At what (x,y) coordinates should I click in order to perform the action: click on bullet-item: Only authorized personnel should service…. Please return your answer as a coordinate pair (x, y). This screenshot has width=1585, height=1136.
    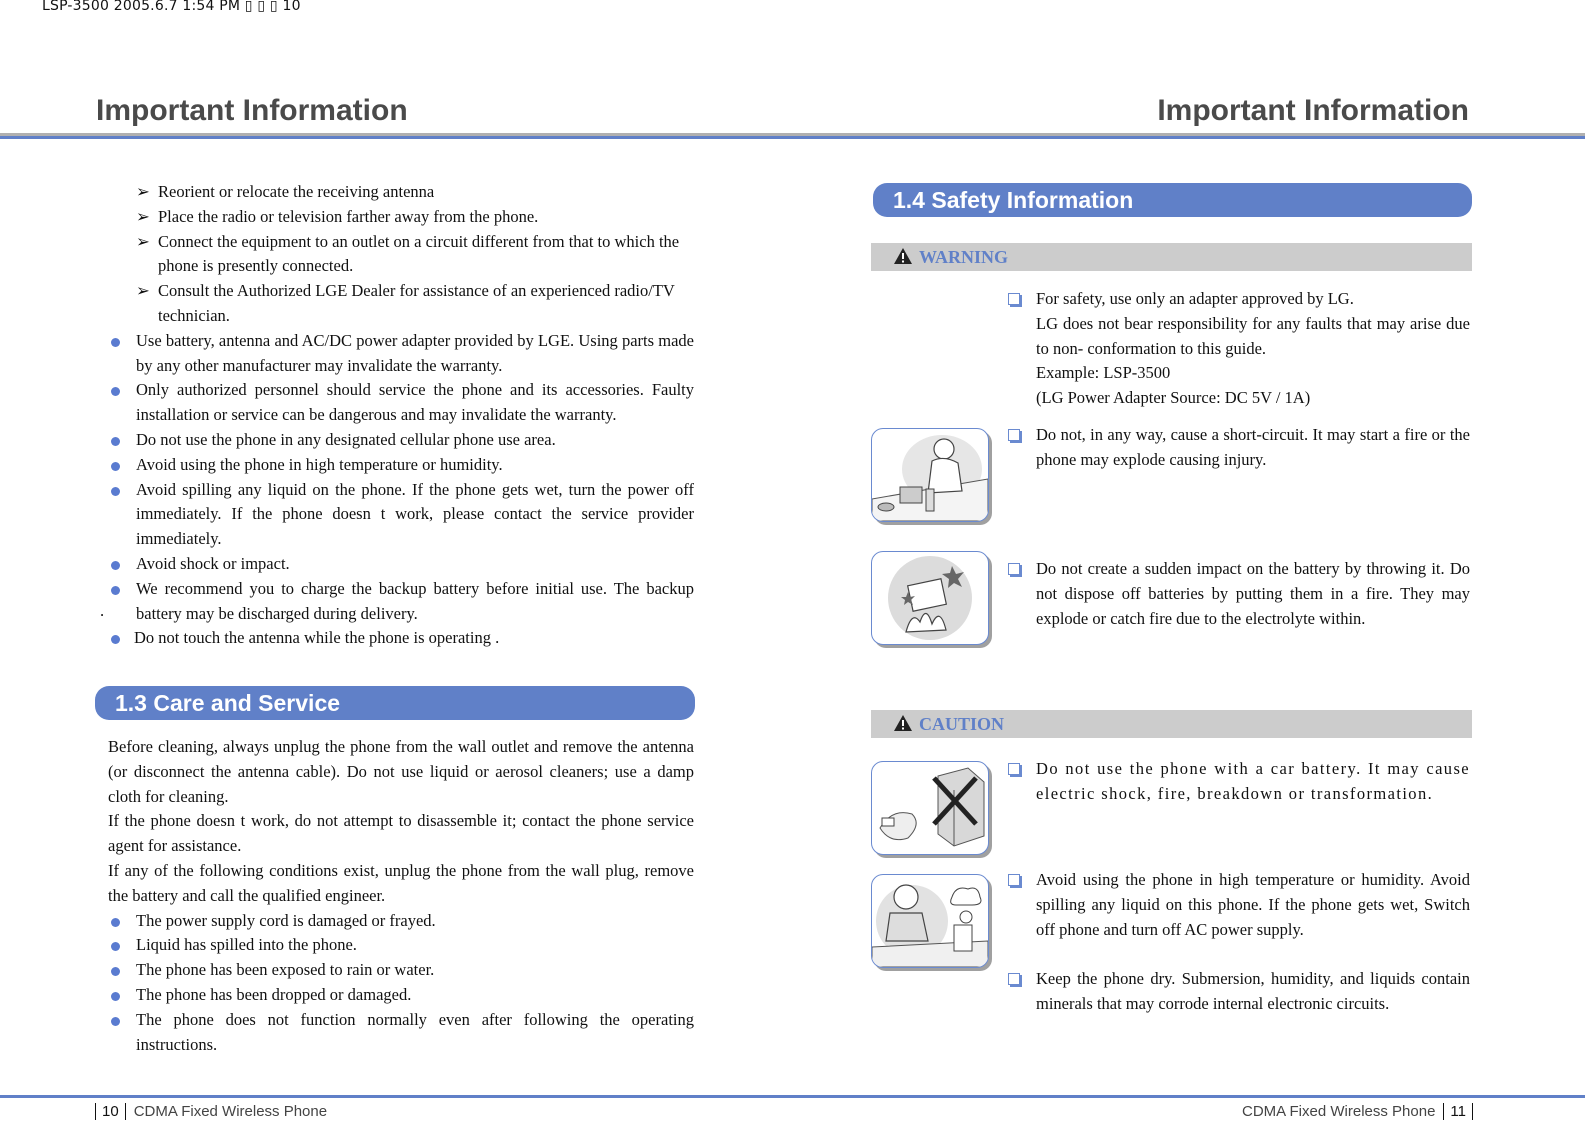
    Looking at the image, I should click on (401, 403).